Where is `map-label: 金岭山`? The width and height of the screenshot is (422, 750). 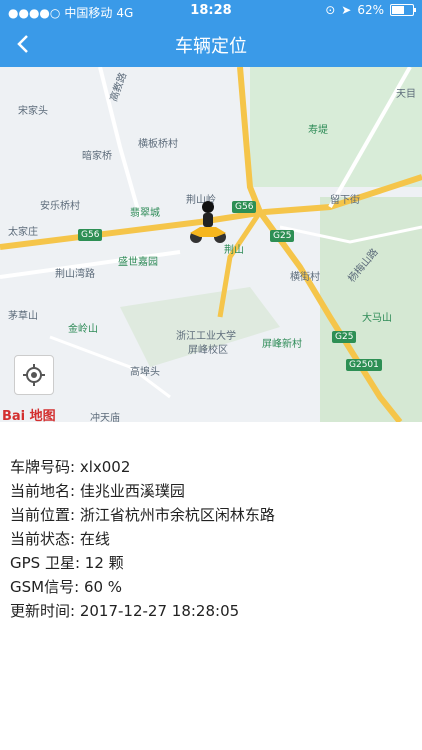 map-label: 金岭山 is located at coordinates (83, 329).